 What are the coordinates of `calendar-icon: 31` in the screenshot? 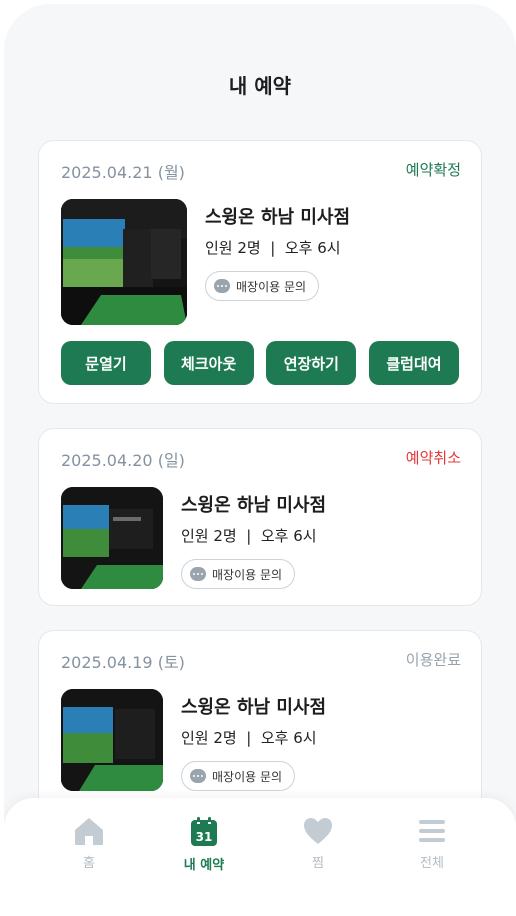 It's located at (204, 831).